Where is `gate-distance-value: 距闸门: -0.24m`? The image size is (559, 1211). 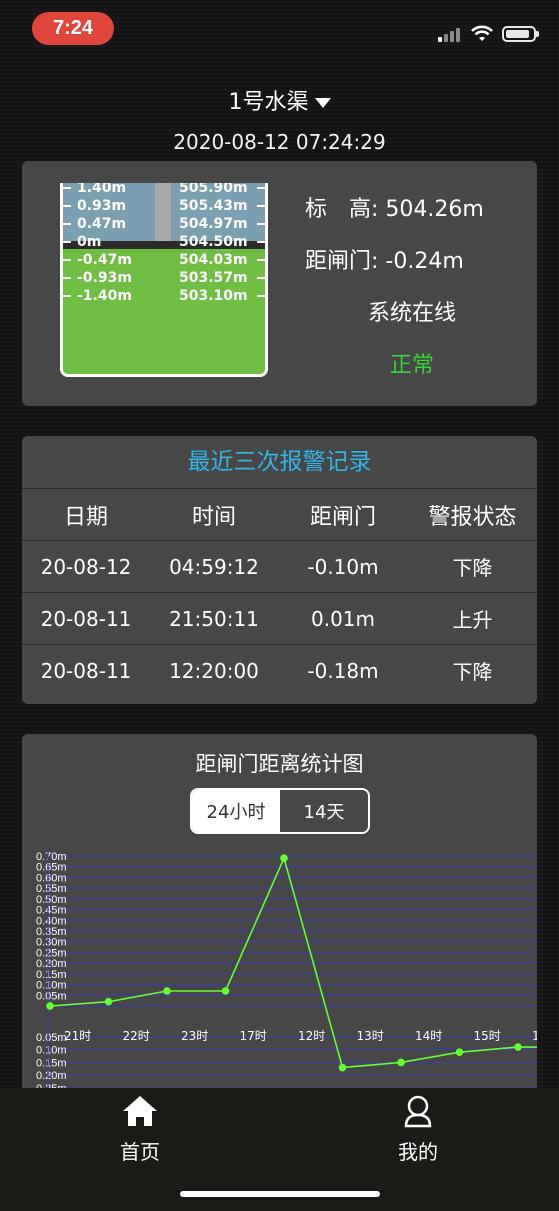
gate-distance-value: 距闸门: -0.24m is located at coordinates (384, 261).